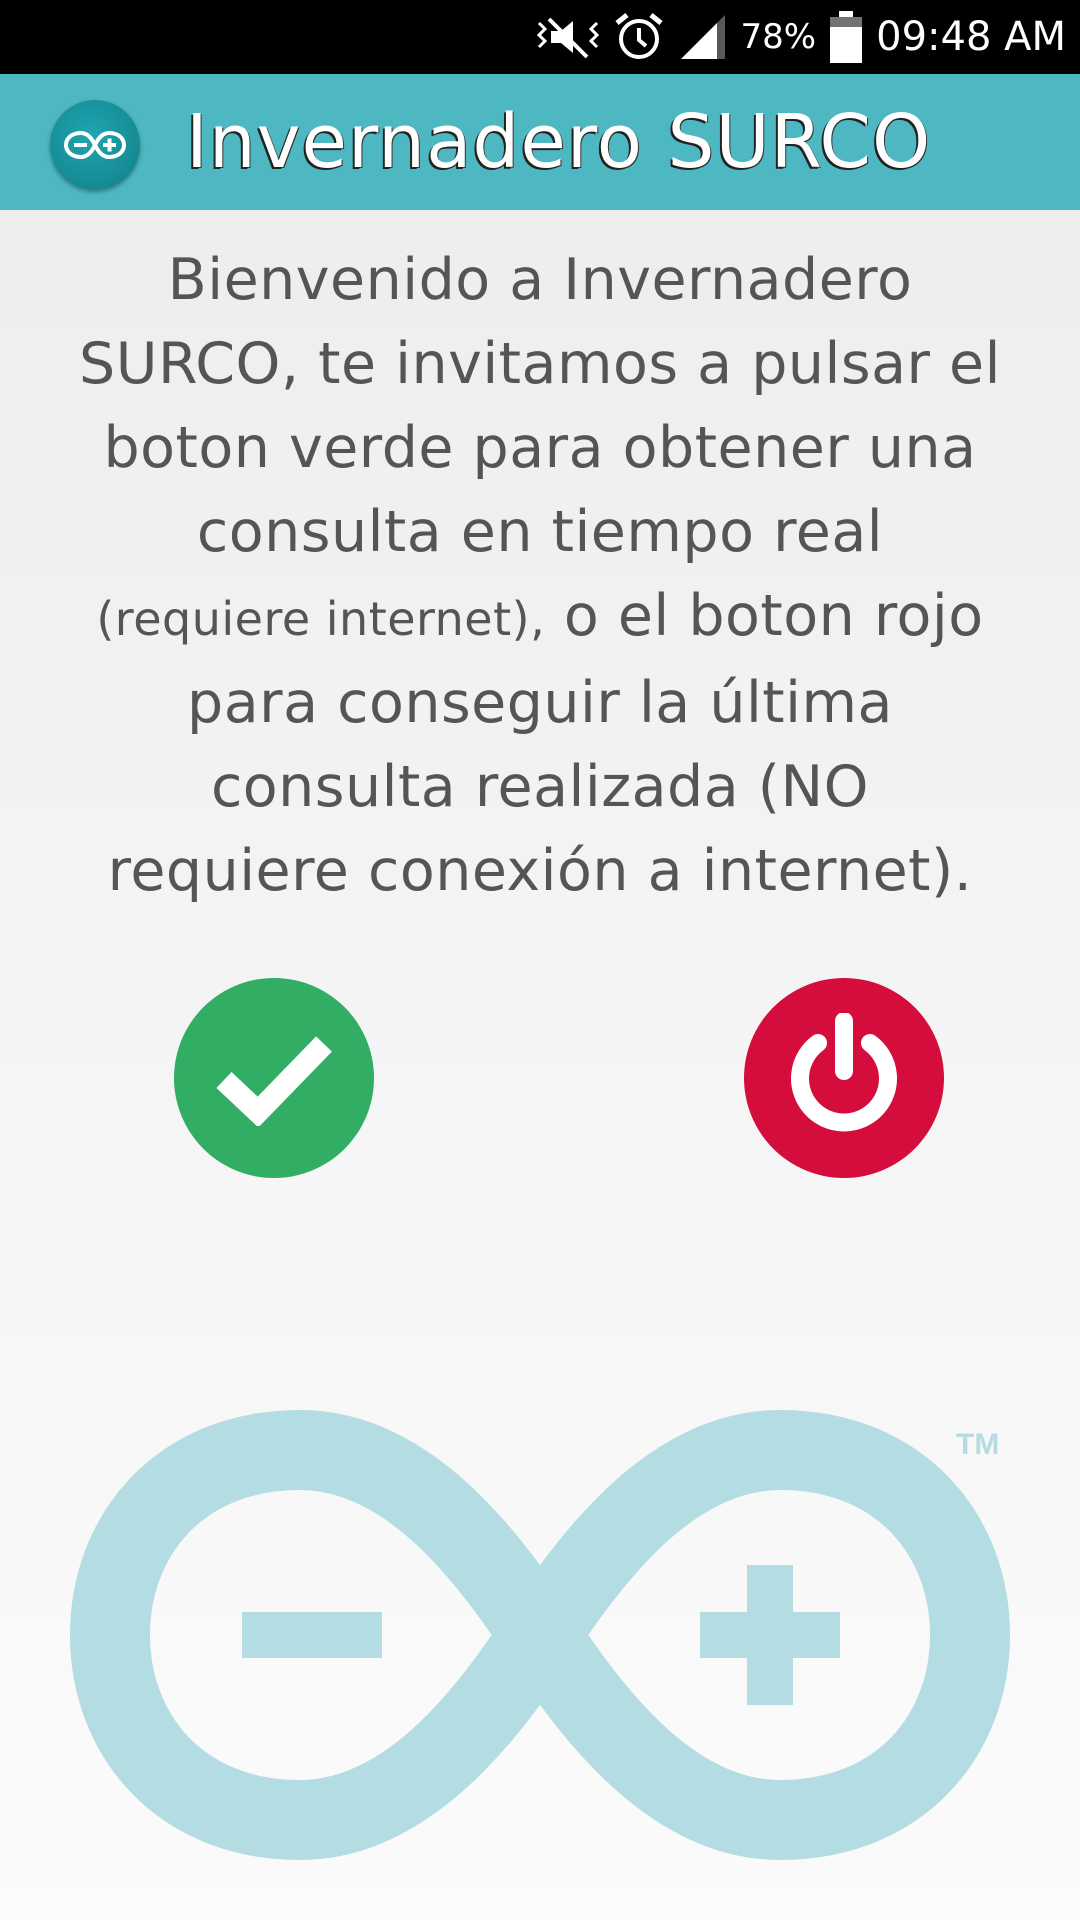 The image size is (1080, 1920). I want to click on status-icons: 78% 09:48 AM, so click(800, 37).